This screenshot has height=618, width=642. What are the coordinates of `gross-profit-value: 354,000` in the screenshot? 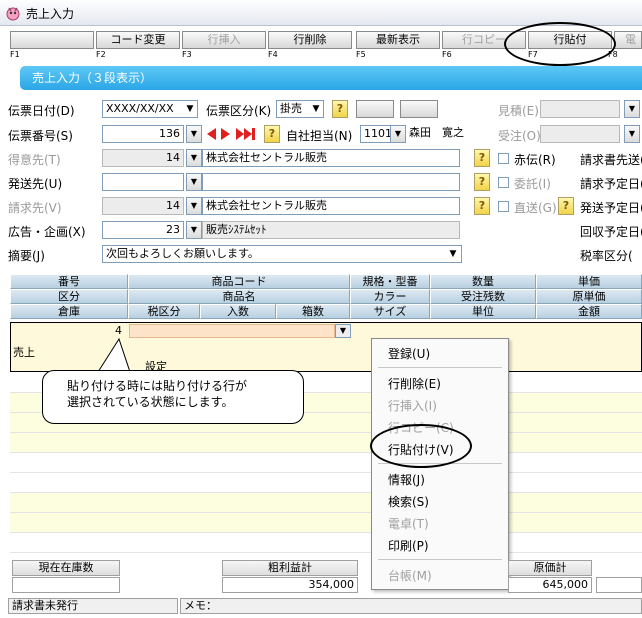 It's located at (290, 585).